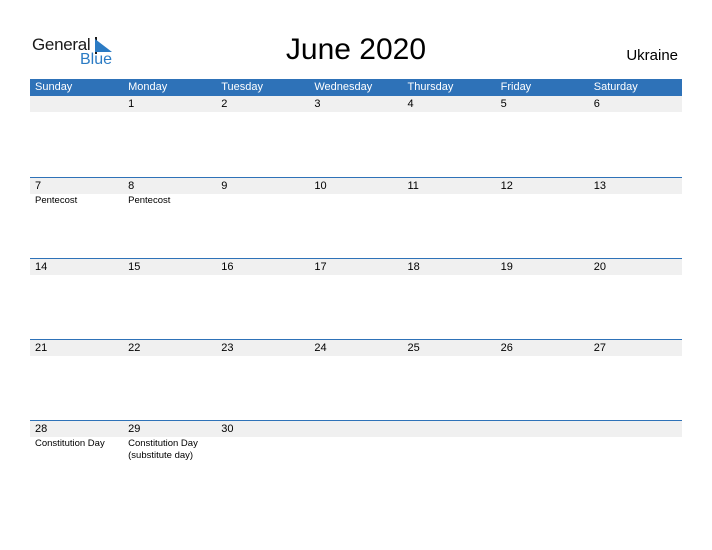 The width and height of the screenshot is (712, 550). Describe the element at coordinates (356, 49) in the screenshot. I see `calendar-title: June 2020` at that location.